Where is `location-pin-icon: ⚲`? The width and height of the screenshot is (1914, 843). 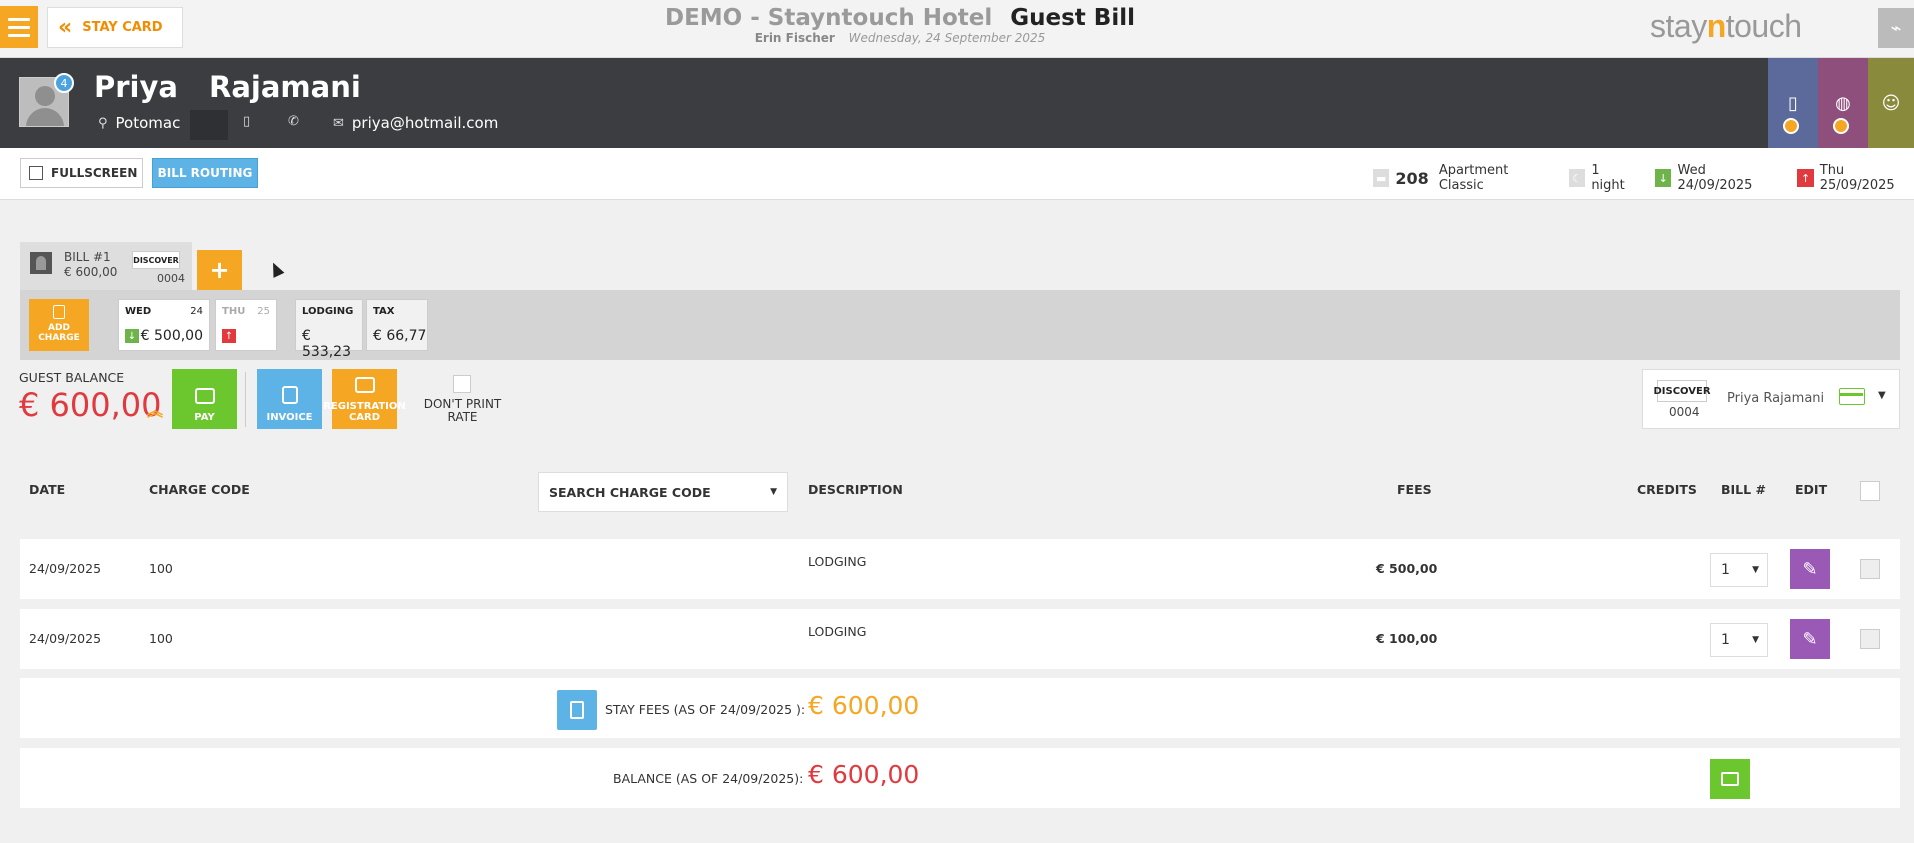 location-pin-icon: ⚲ is located at coordinates (103, 123).